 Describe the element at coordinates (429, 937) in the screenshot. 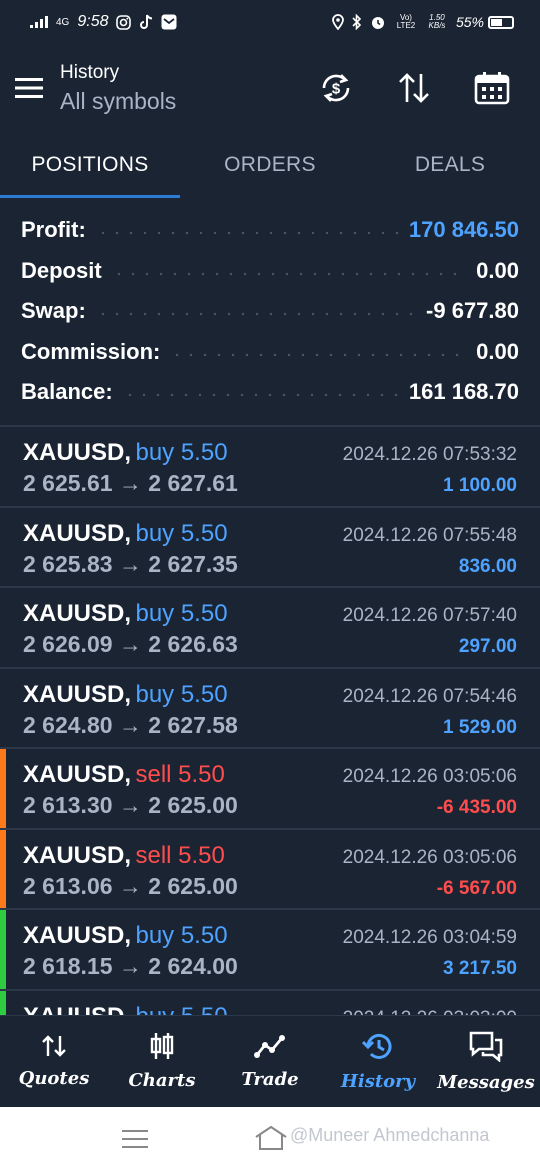

I see `position-time: 2024.12.26 03:04:59` at that location.